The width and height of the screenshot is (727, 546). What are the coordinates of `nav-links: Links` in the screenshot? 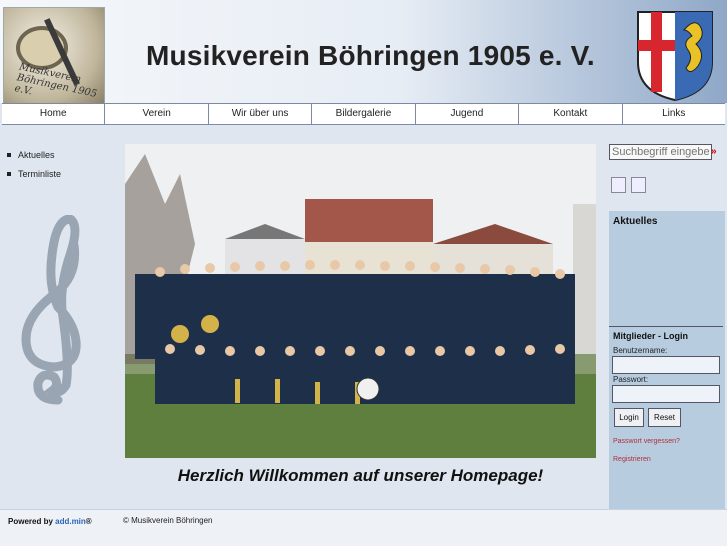 It's located at (673, 114).